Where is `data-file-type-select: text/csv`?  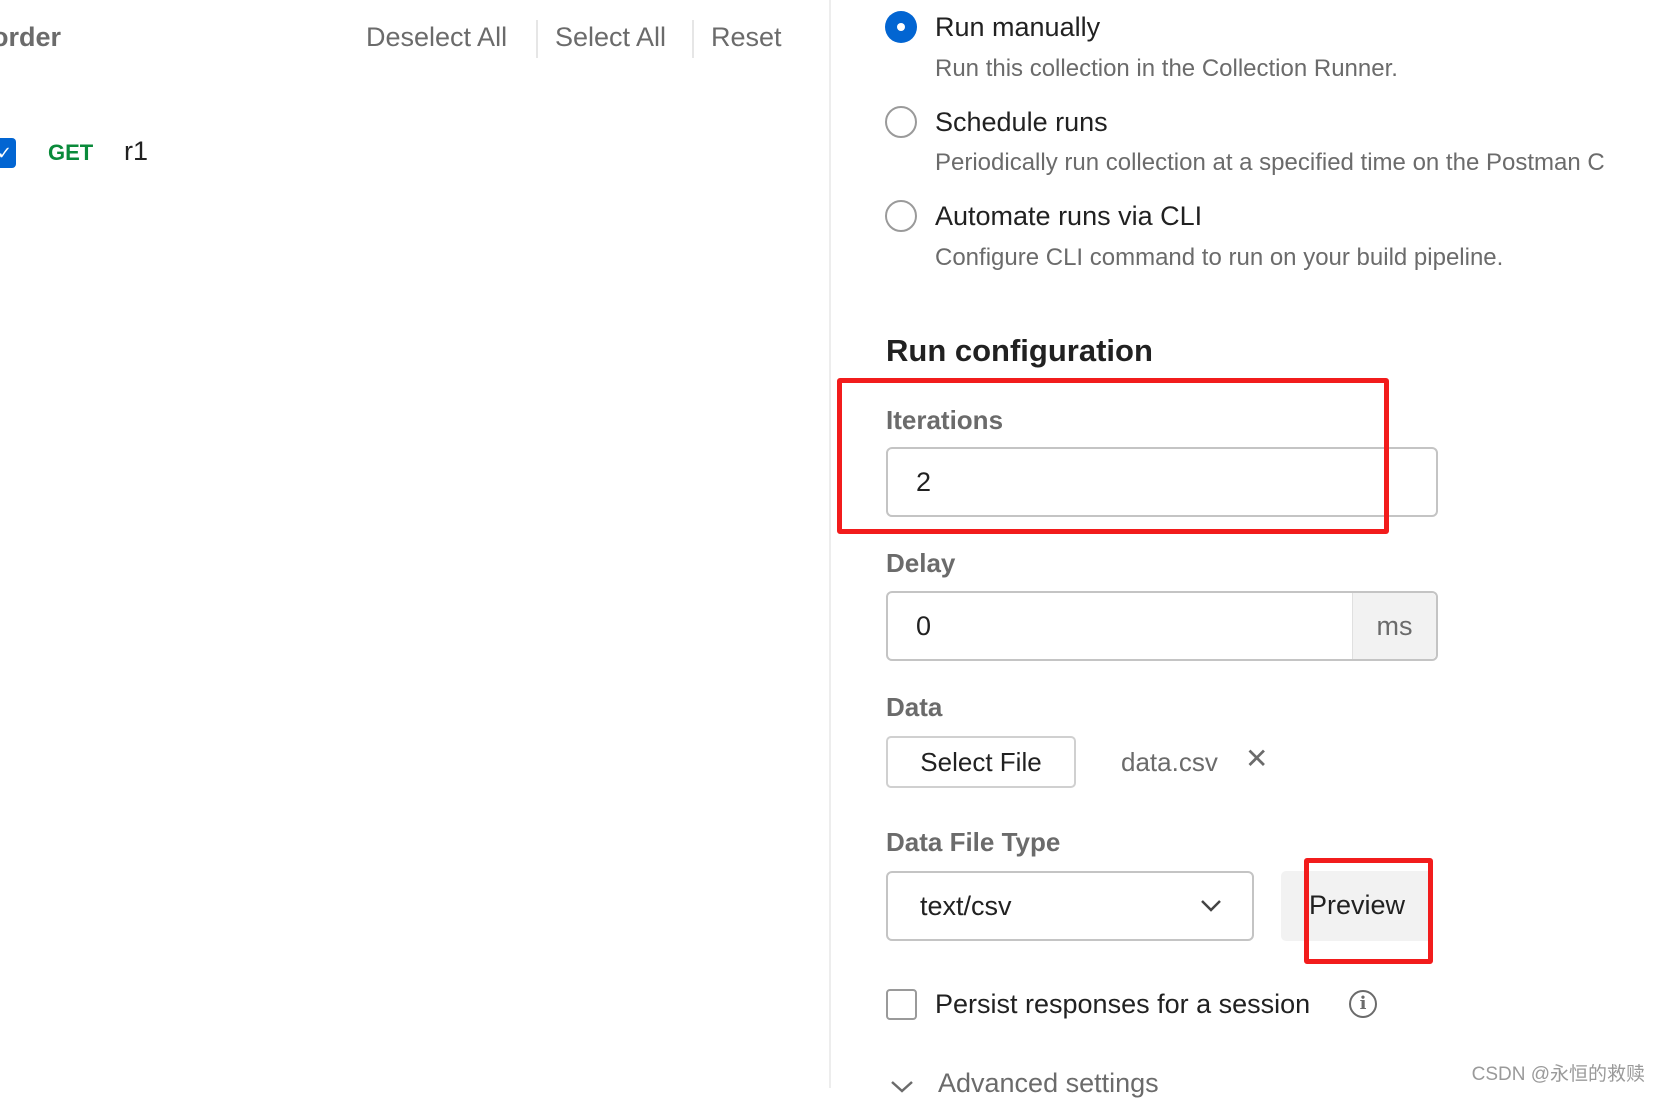
data-file-type-select: text/csv is located at coordinates (1070, 906).